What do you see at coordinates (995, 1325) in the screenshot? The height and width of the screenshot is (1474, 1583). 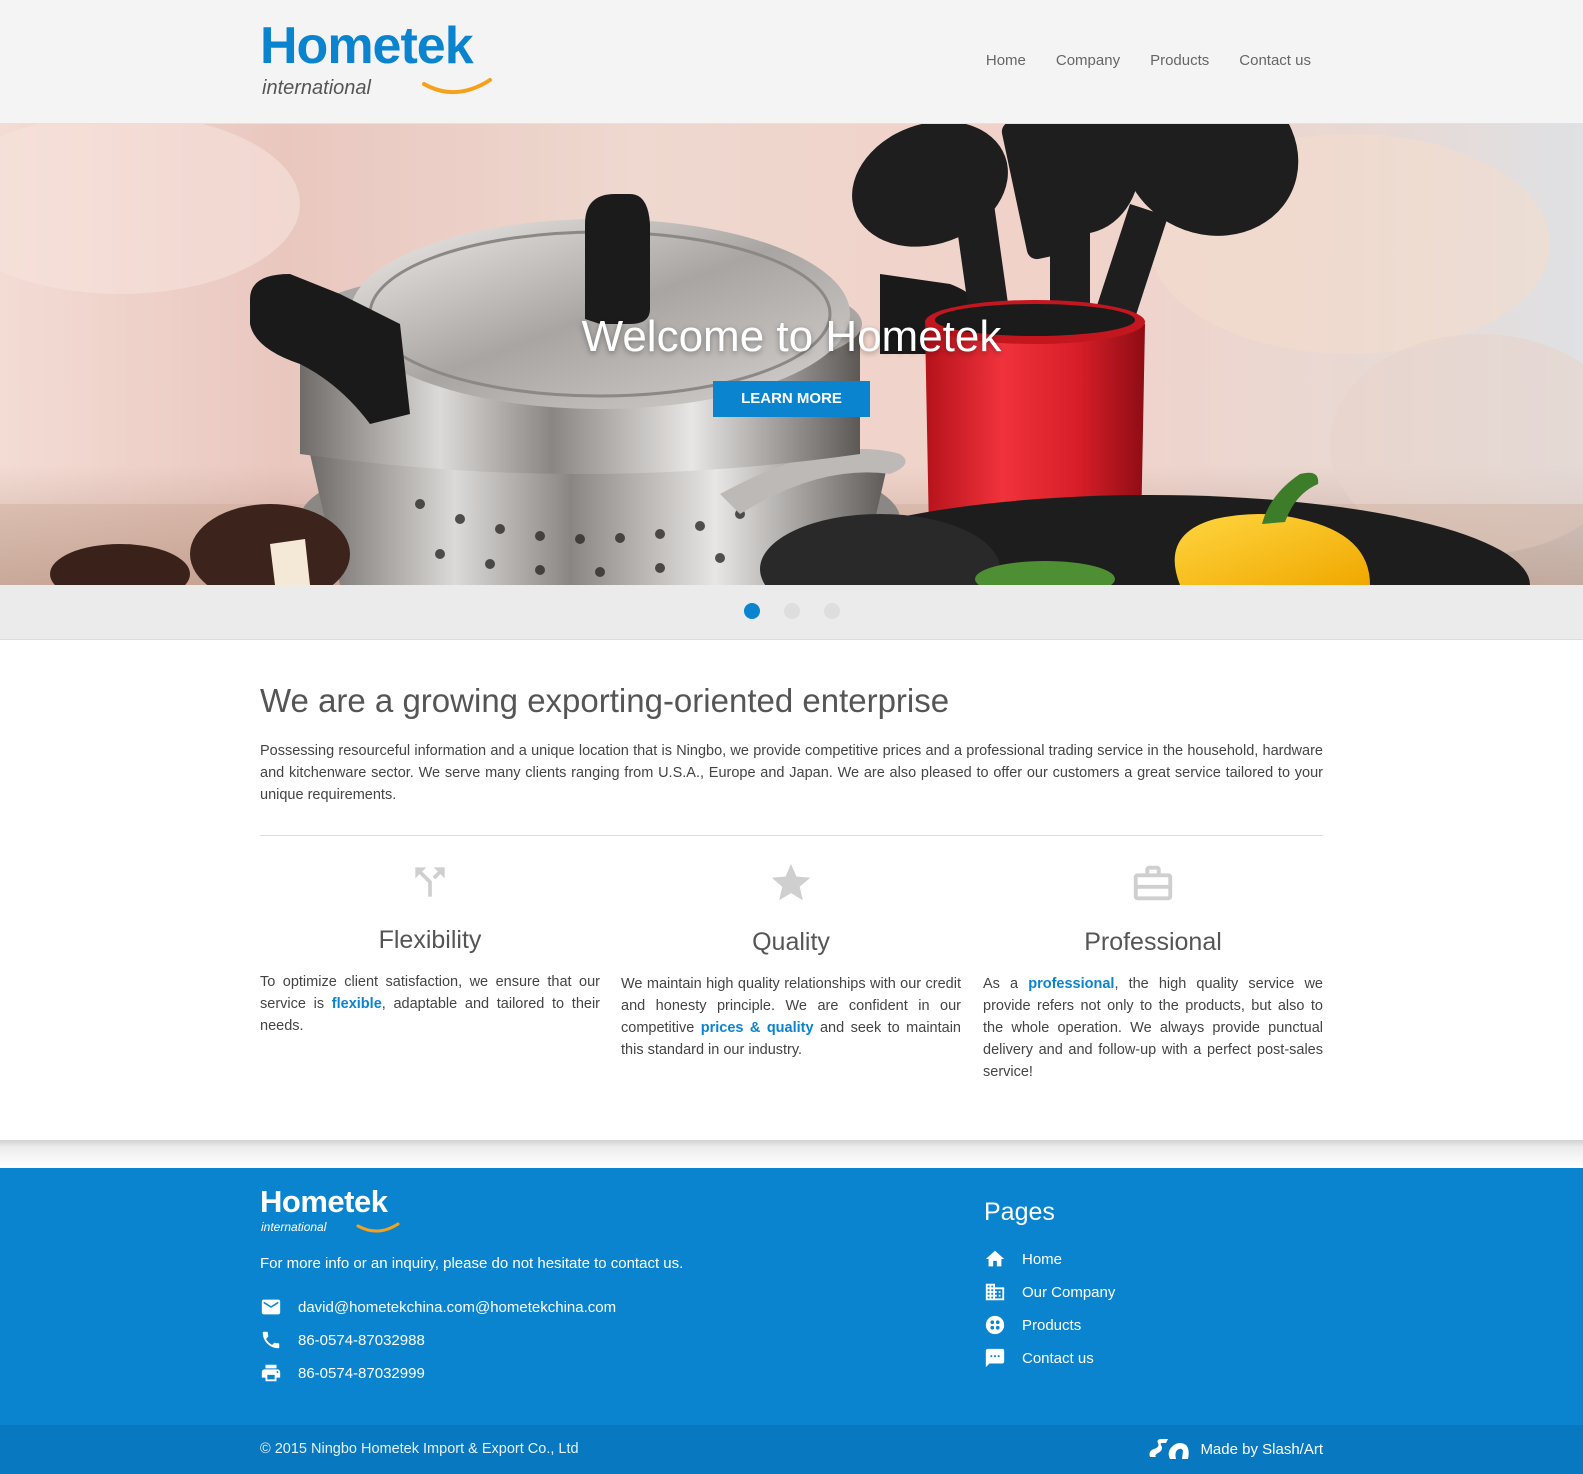 I see `products-icon` at bounding box center [995, 1325].